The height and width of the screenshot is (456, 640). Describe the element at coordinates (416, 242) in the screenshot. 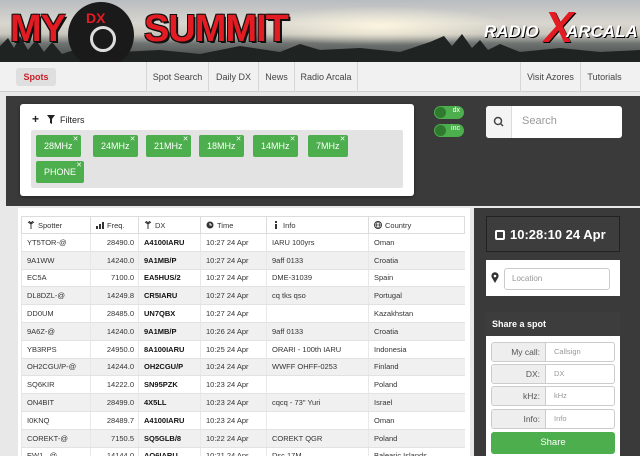

I see `country-cell: Oman` at that location.